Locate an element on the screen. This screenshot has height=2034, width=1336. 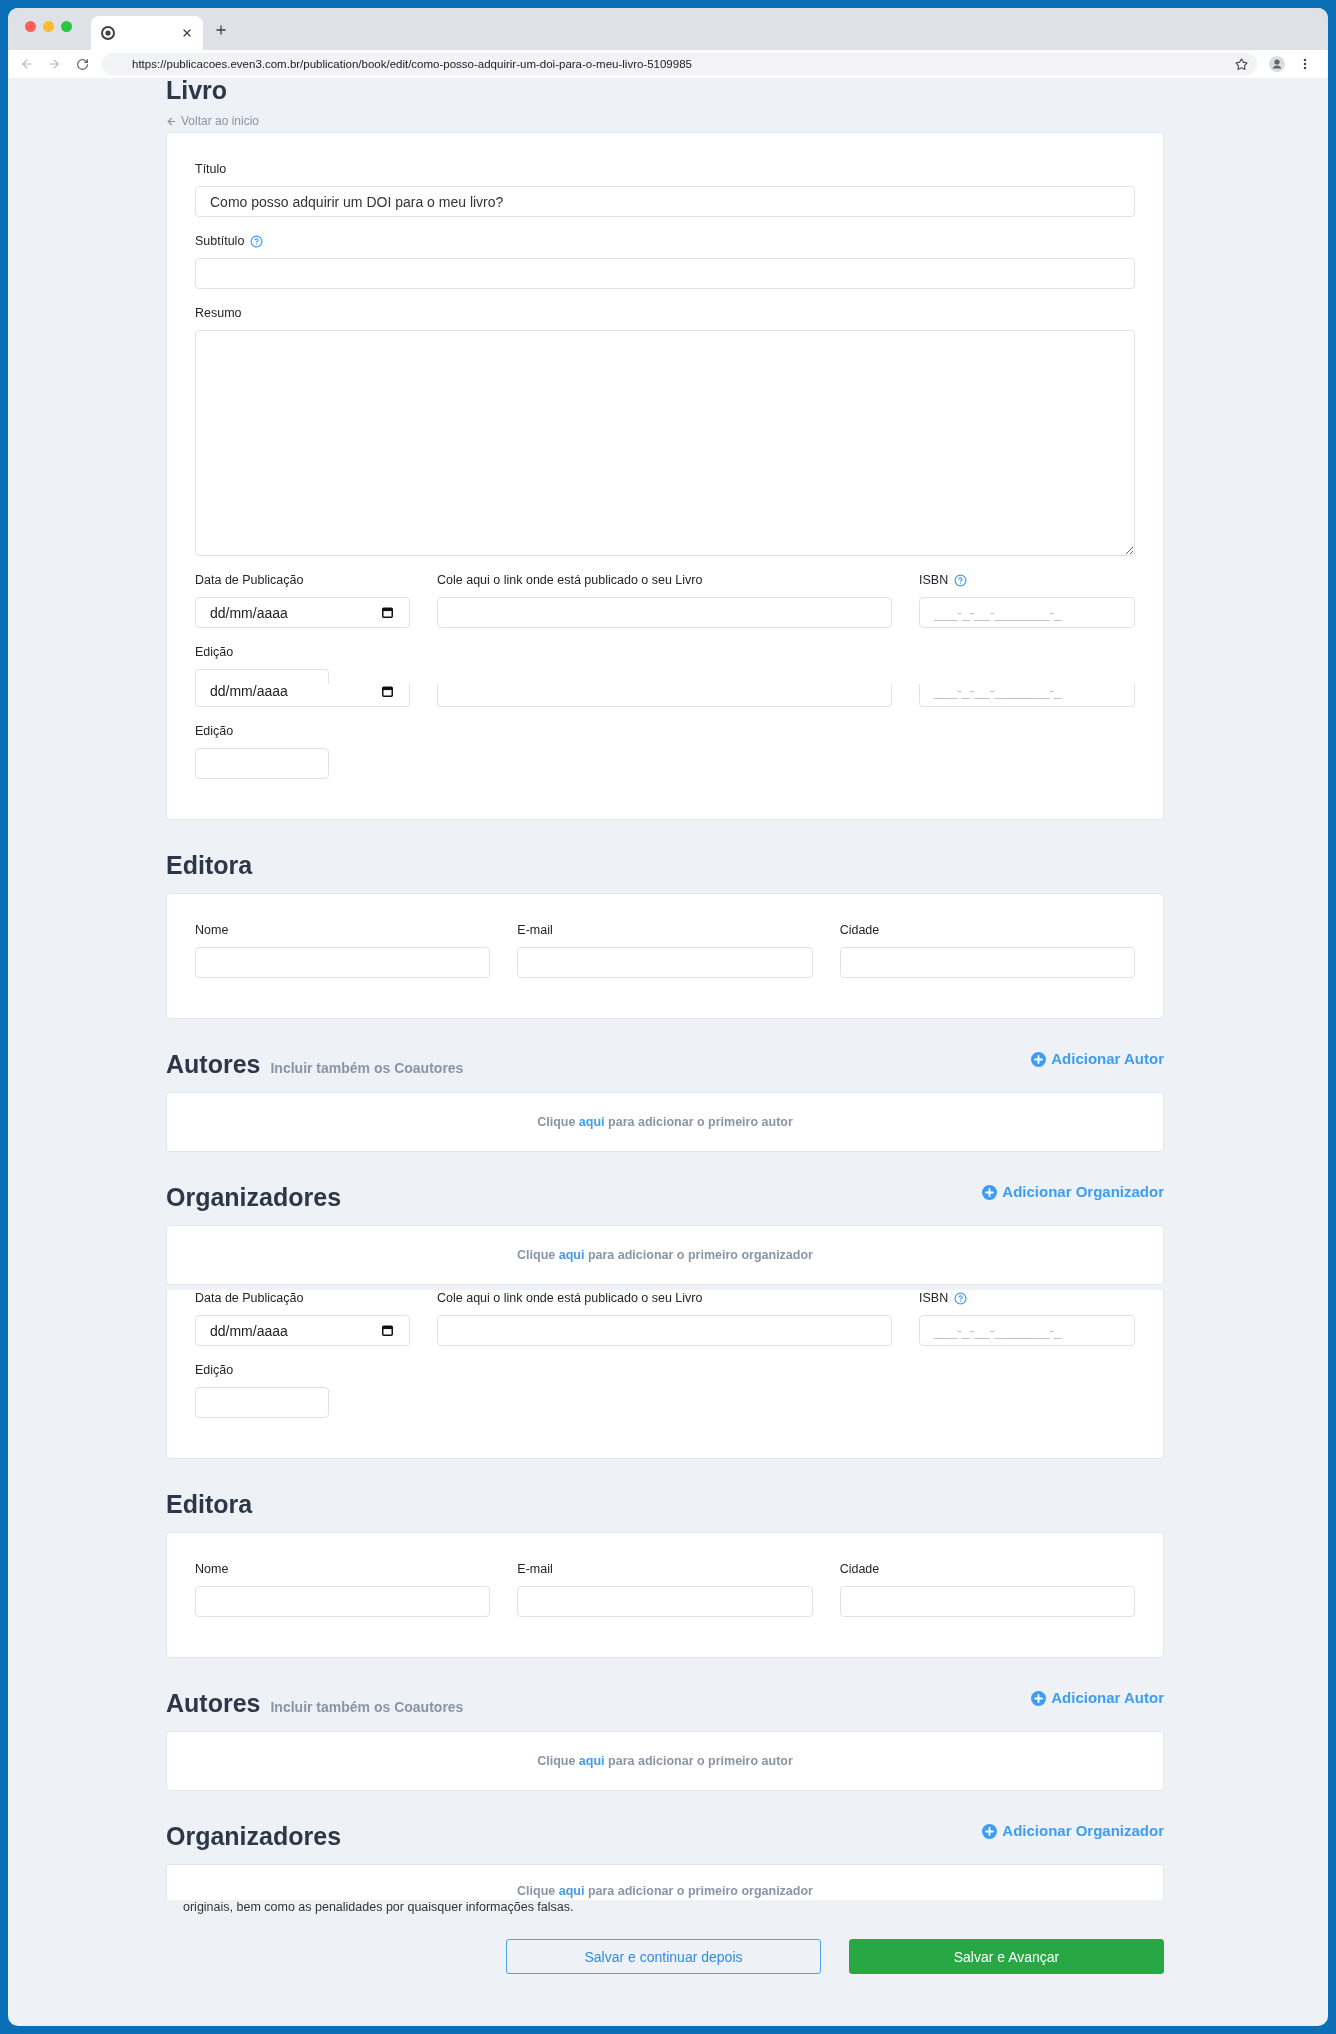
arrow-left-icon is located at coordinates (171, 121).